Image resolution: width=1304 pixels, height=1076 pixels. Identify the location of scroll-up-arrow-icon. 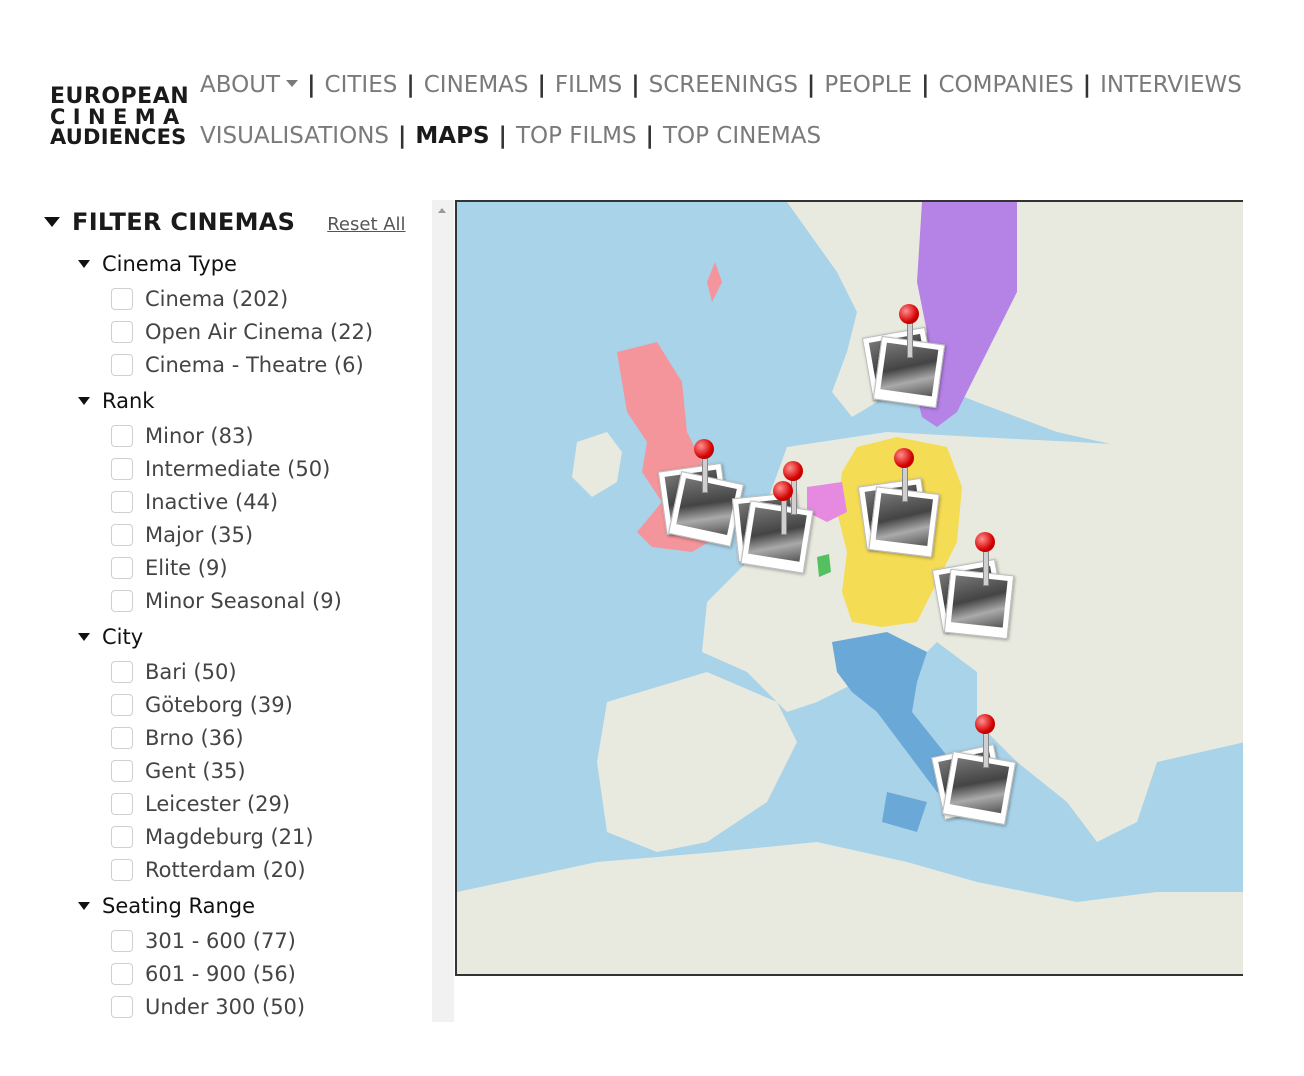
(442, 210).